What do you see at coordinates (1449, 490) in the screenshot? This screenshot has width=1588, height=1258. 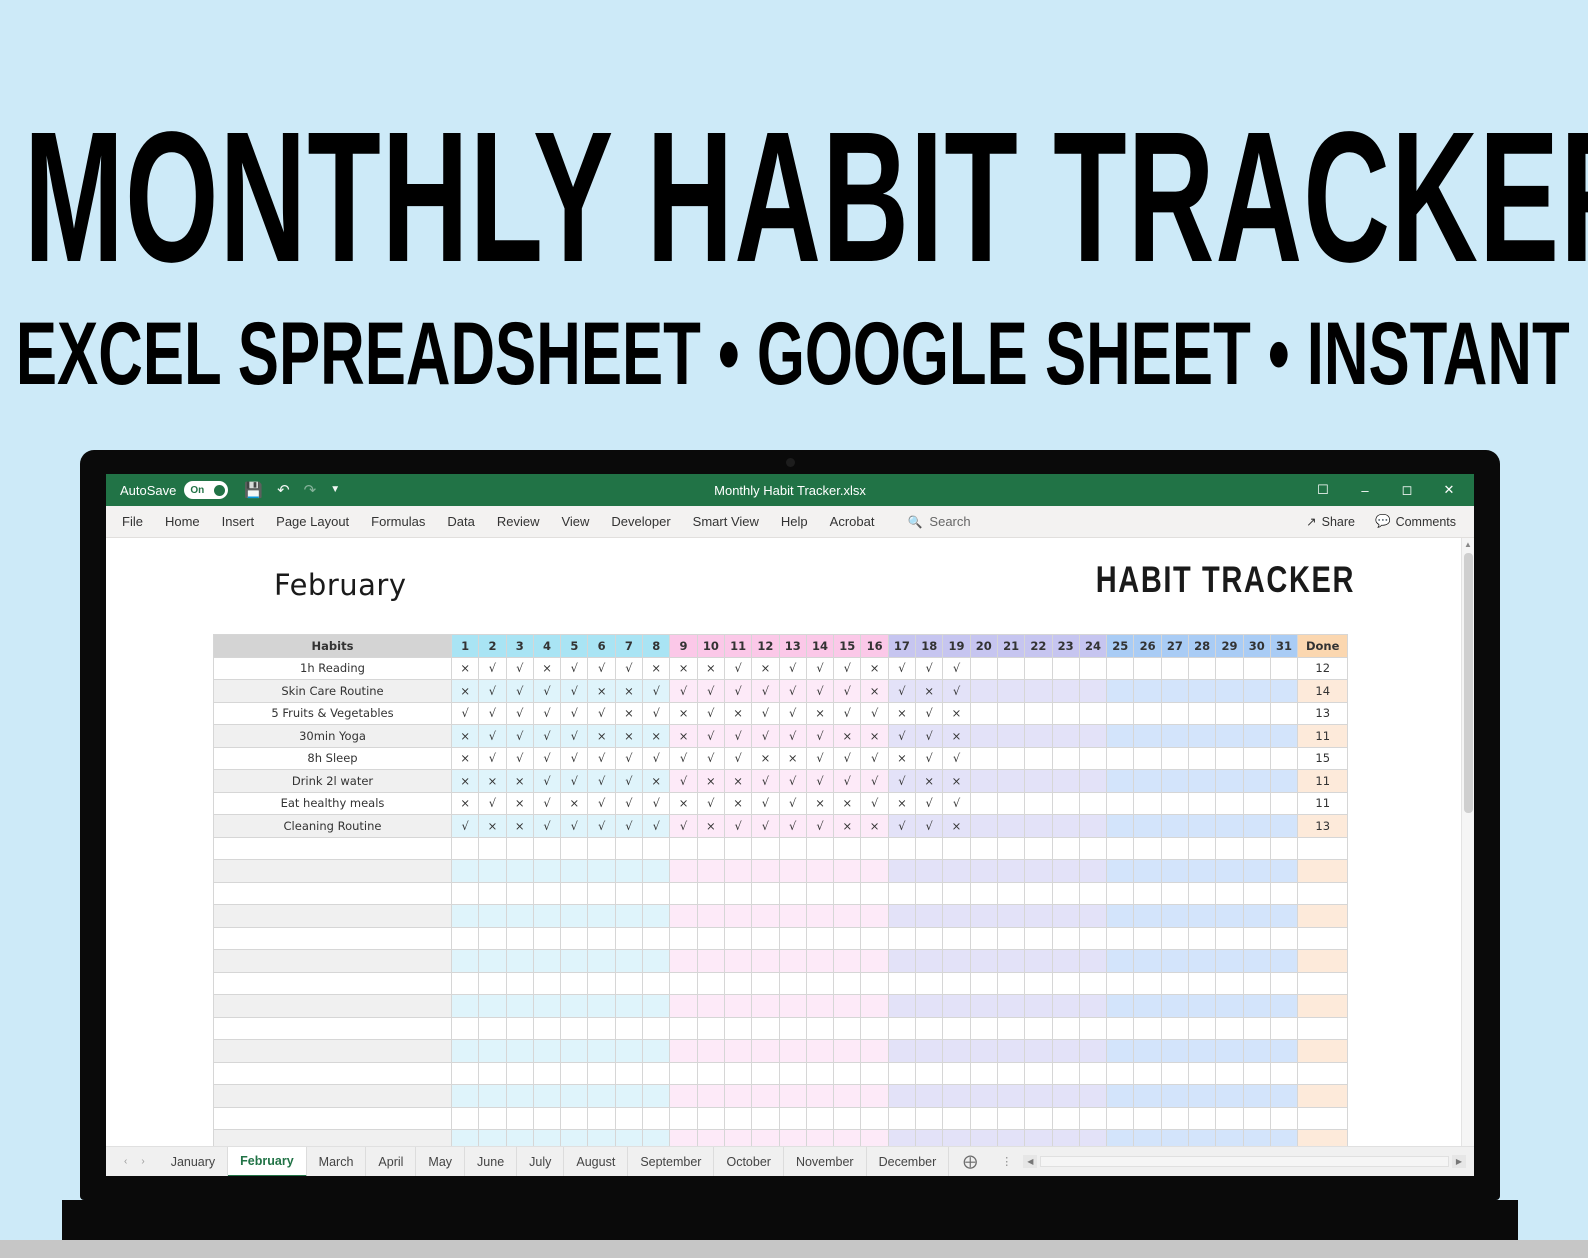 I see `close-icon: ✕` at bounding box center [1449, 490].